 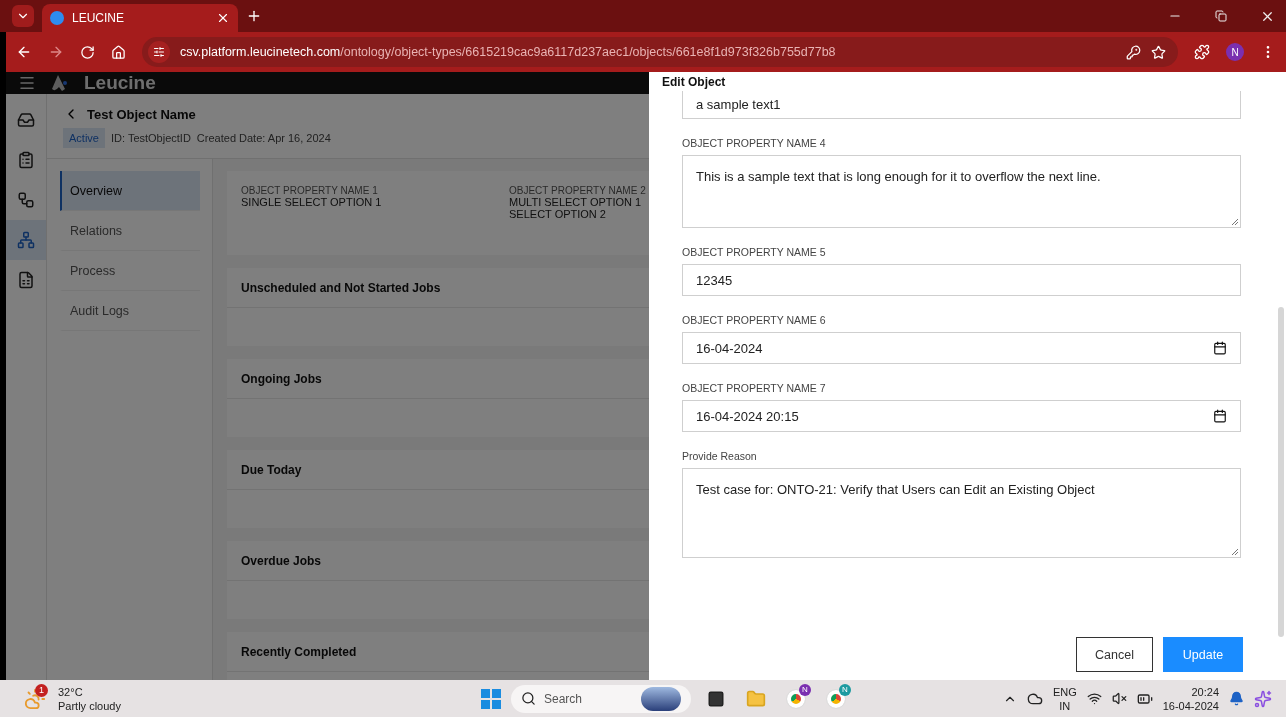 I want to click on side-tab: Audit Logs, so click(x=130, y=311).